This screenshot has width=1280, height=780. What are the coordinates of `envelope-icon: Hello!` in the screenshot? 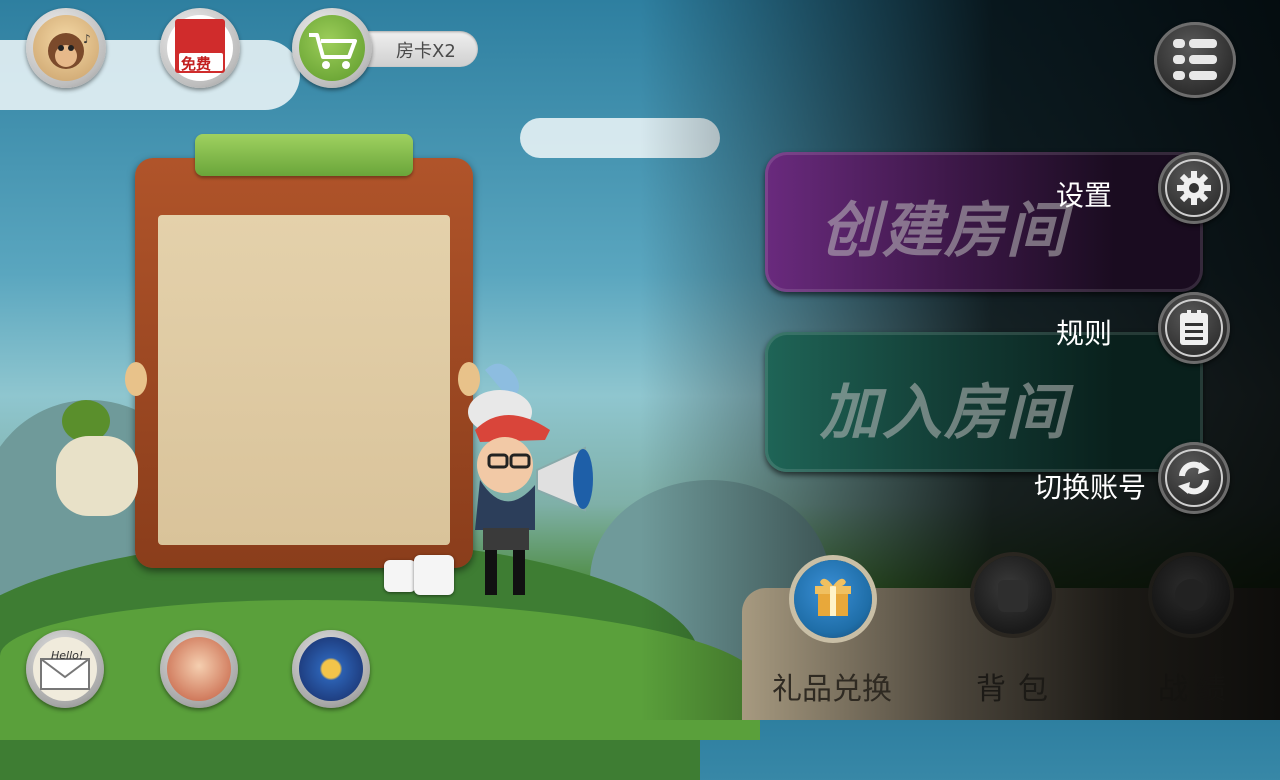 It's located at (65, 669).